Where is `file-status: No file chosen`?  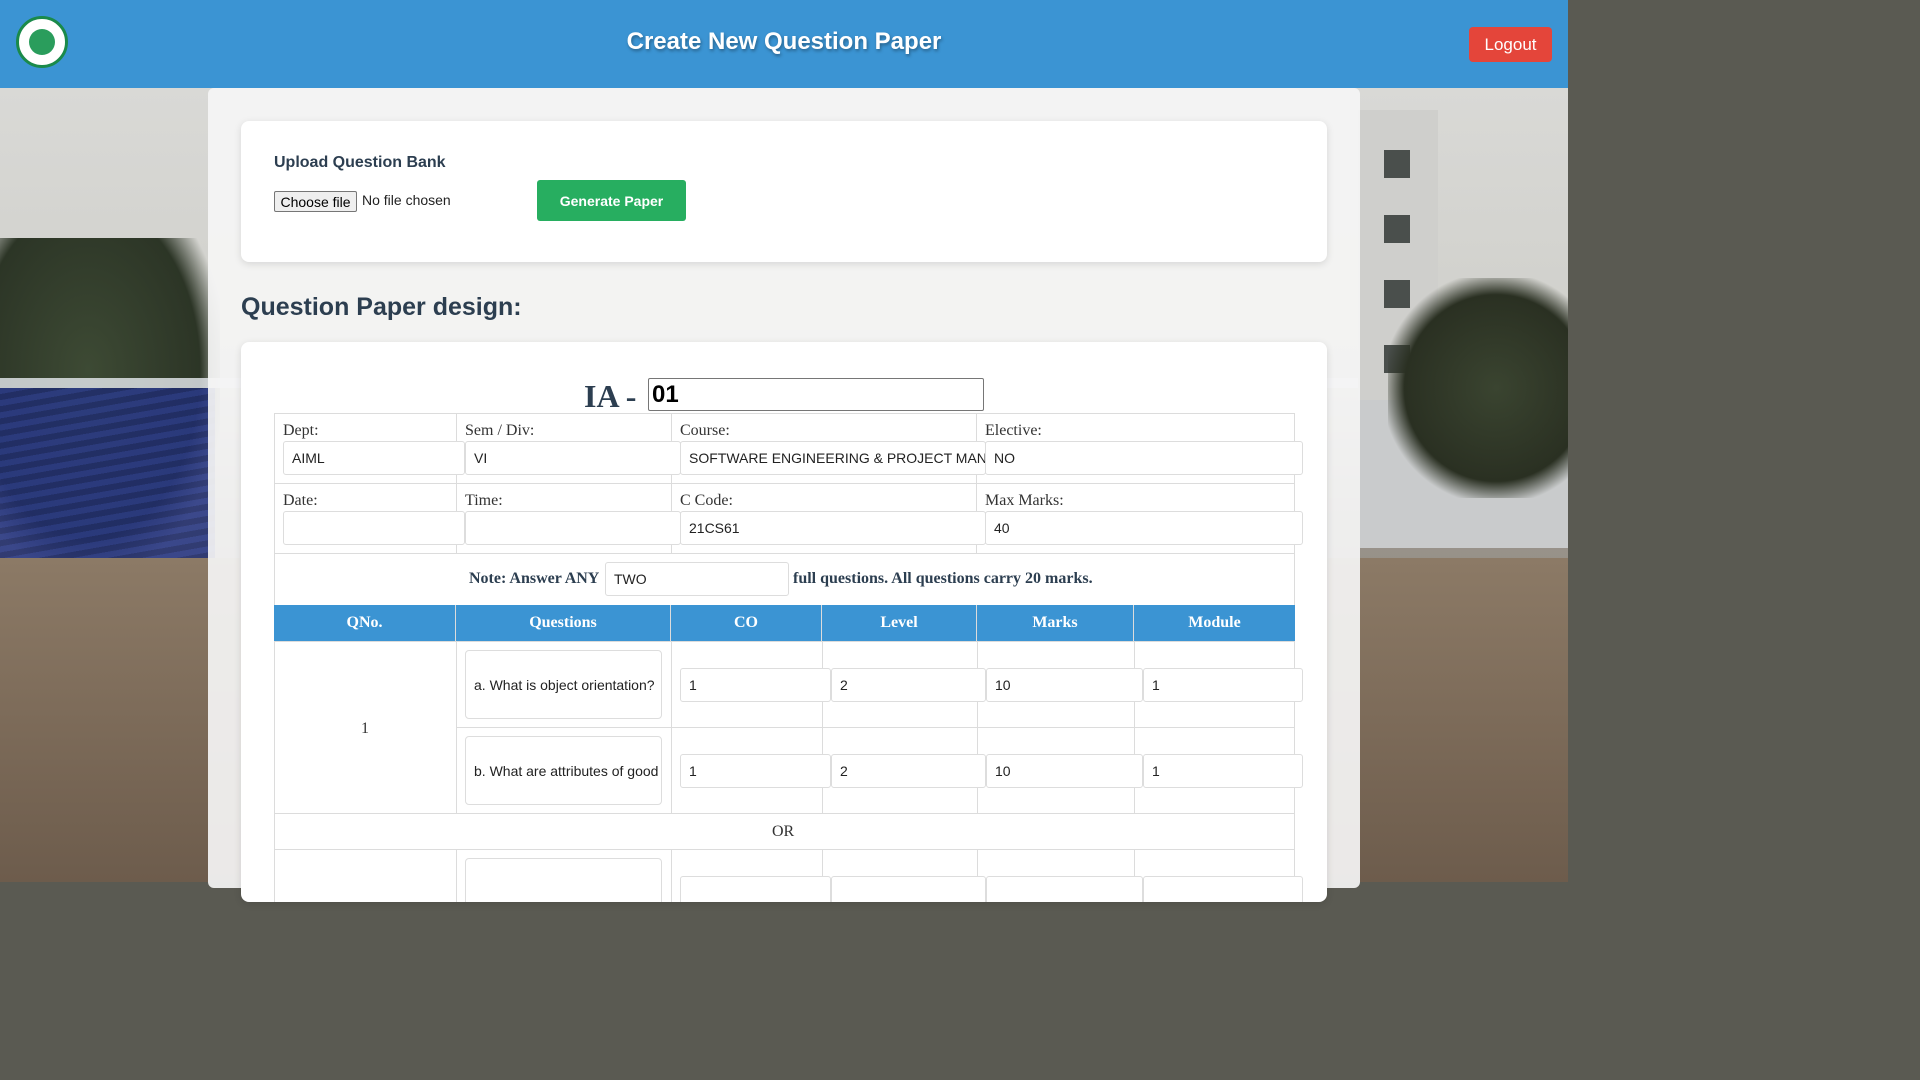
file-status: No file chosen is located at coordinates (406, 200).